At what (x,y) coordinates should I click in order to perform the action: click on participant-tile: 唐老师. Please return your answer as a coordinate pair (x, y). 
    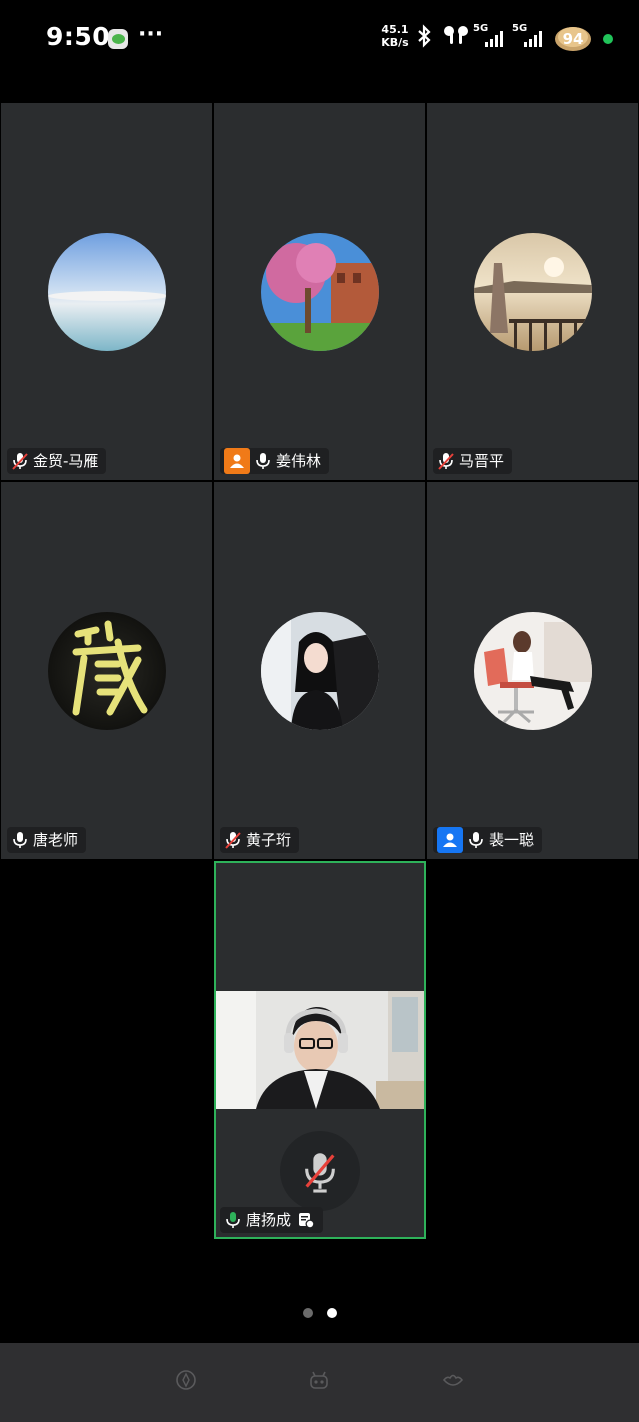
    Looking at the image, I should click on (106, 670).